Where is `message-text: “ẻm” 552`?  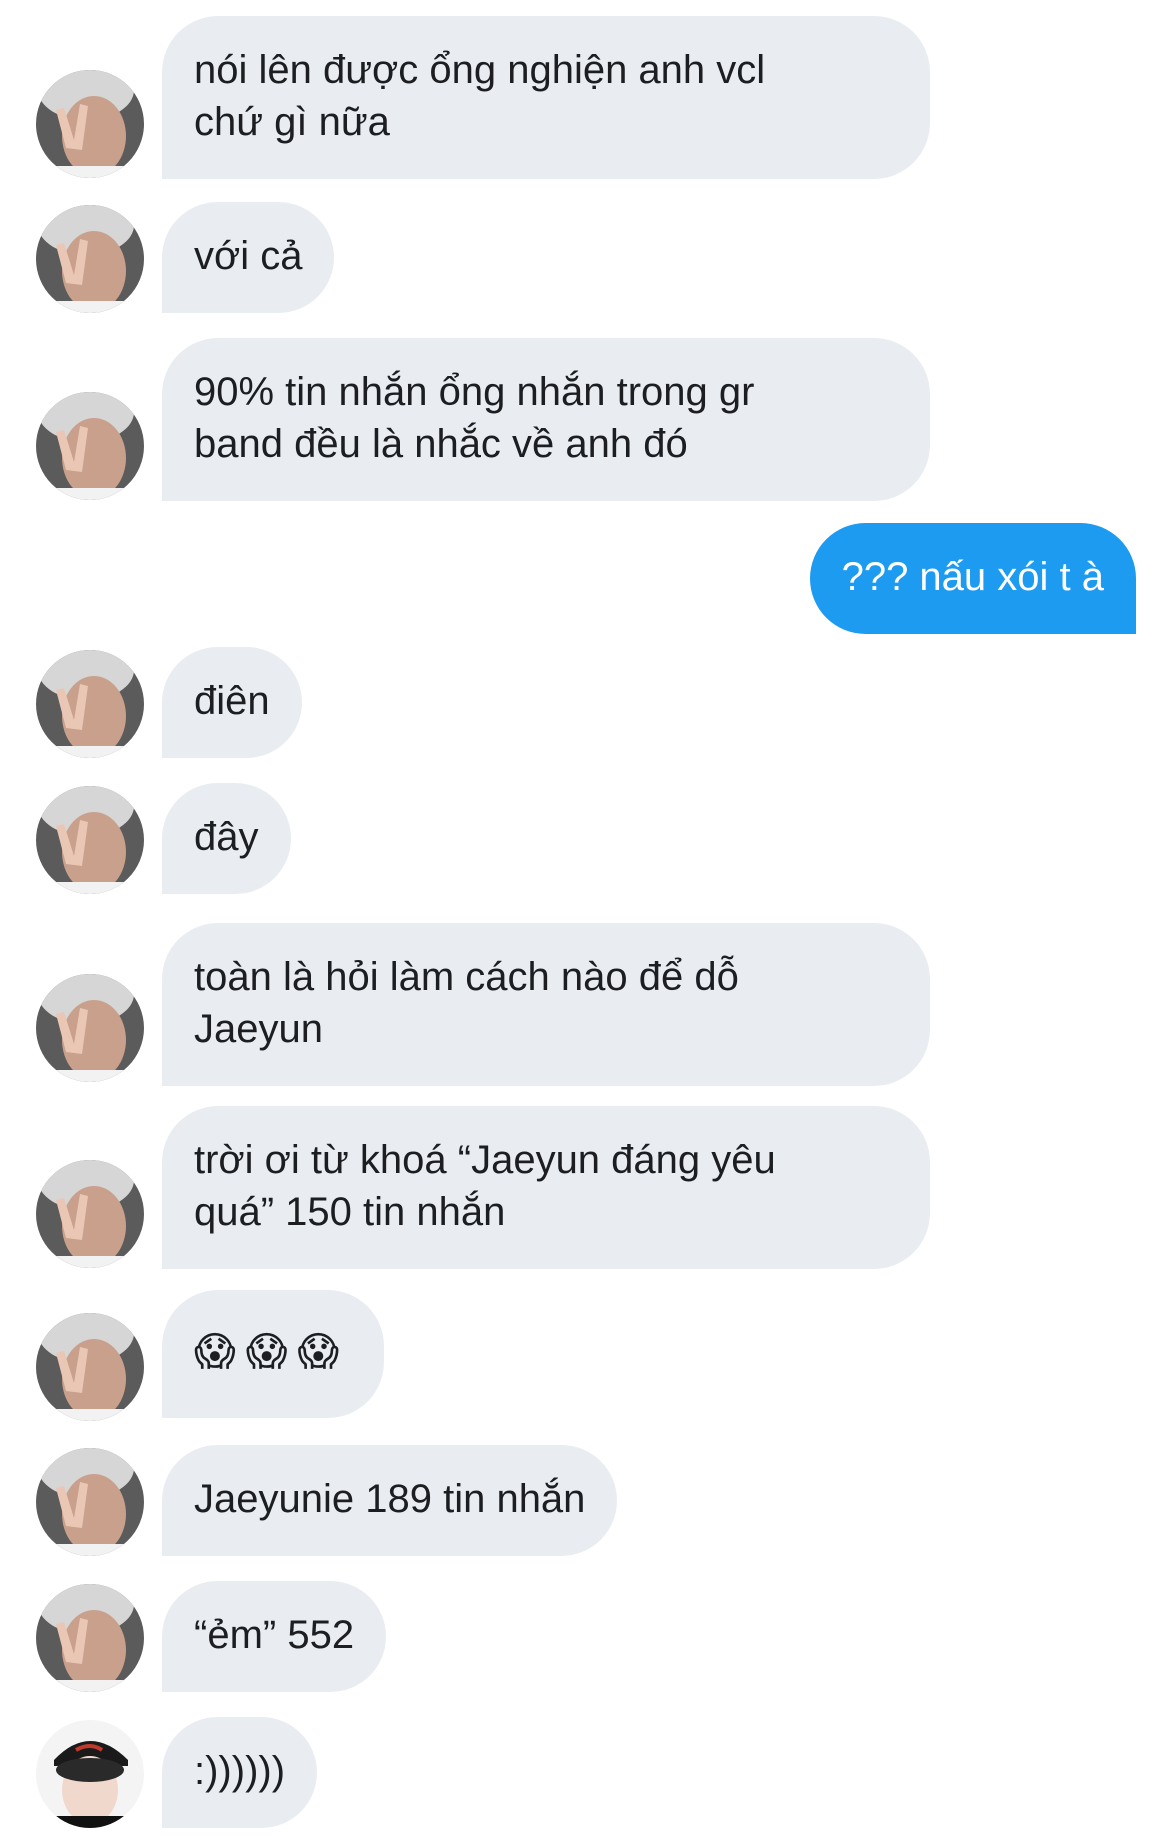 message-text: “ẻm” 552 is located at coordinates (274, 1635).